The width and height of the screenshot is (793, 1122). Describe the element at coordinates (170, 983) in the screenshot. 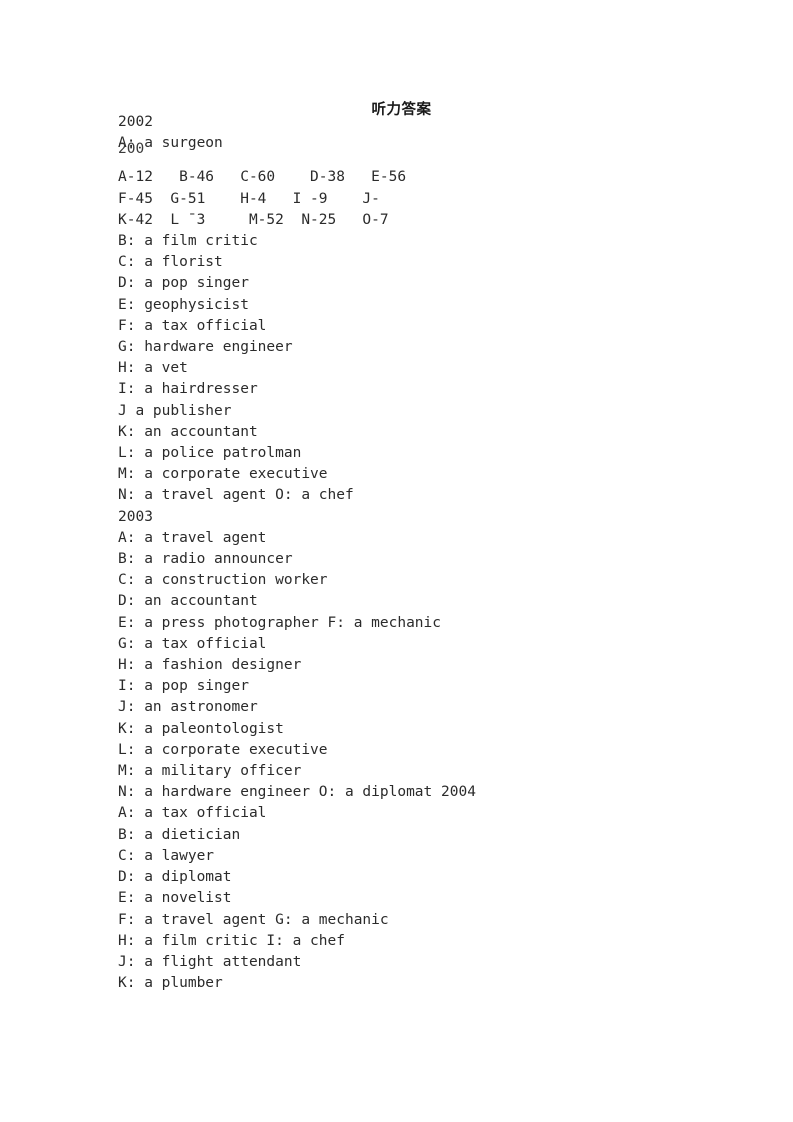

I see `list-item: K: a plumber` at that location.